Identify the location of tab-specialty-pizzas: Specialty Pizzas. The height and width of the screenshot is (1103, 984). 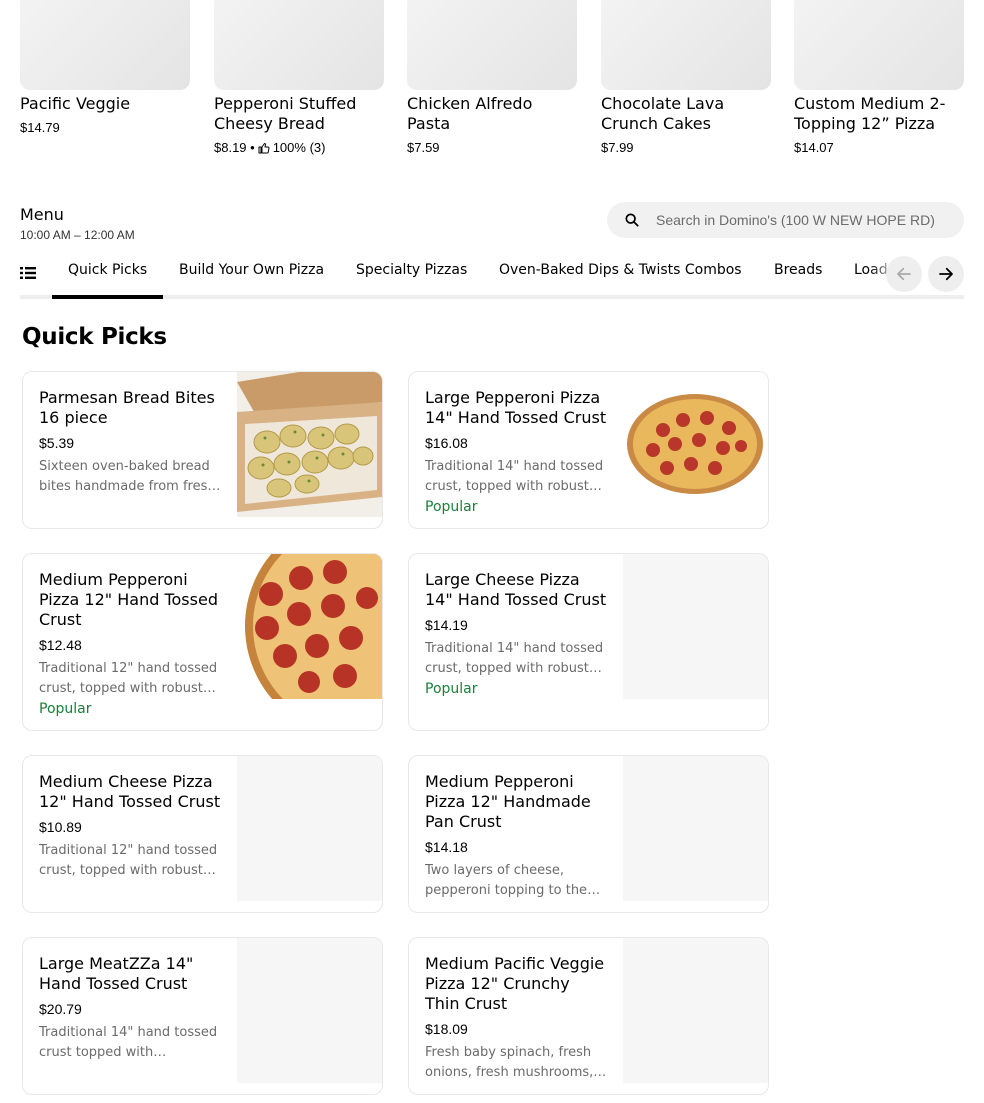
(411, 270).